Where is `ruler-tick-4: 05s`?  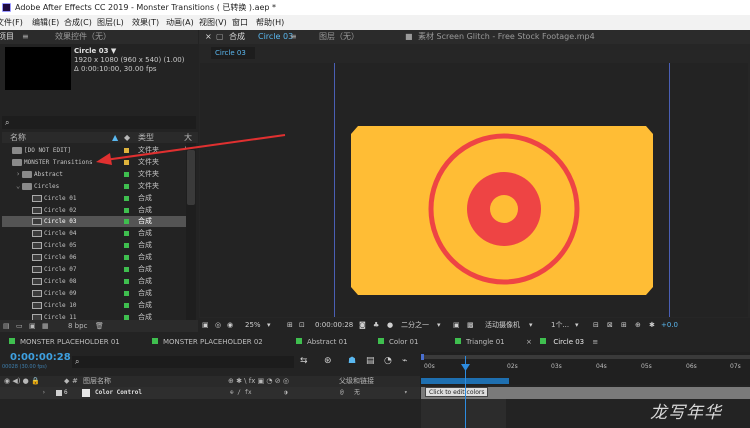 ruler-tick-4: 05s is located at coordinates (646, 366).